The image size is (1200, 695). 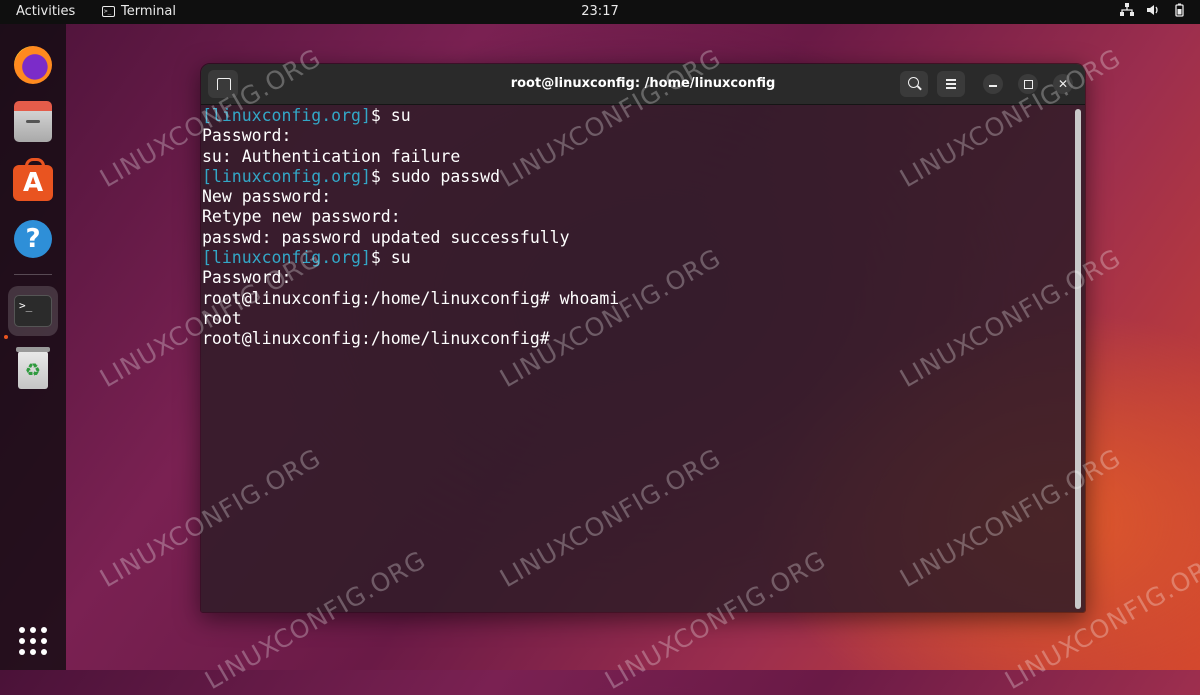 I want to click on terminal-line: root, so click(x=410, y=319).